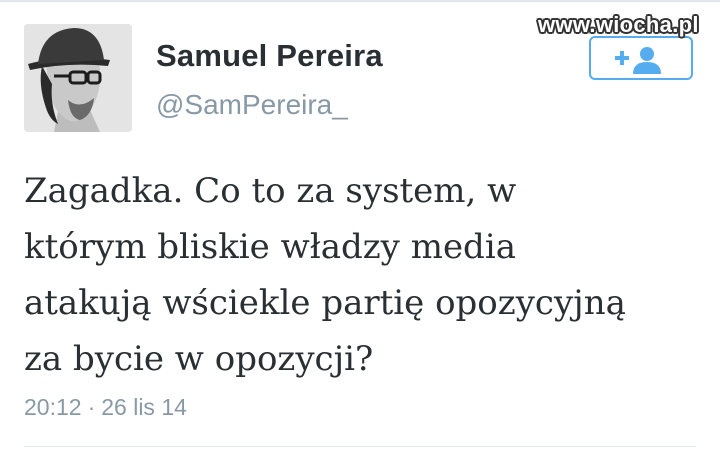  I want to click on follow-user-icon, so click(638, 60).